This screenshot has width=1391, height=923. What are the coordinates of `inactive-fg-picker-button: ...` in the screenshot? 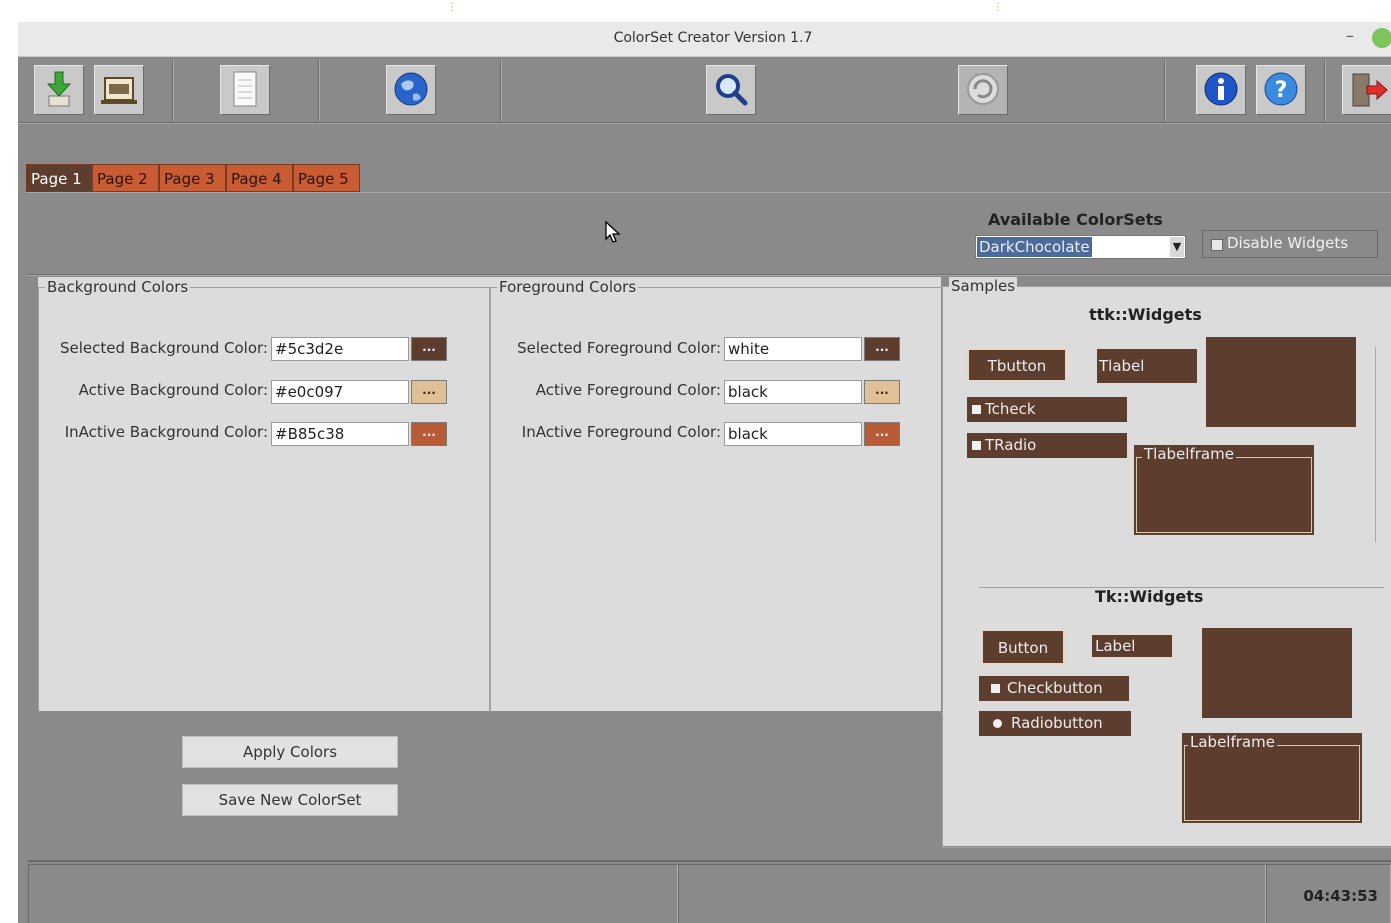 It's located at (882, 434).